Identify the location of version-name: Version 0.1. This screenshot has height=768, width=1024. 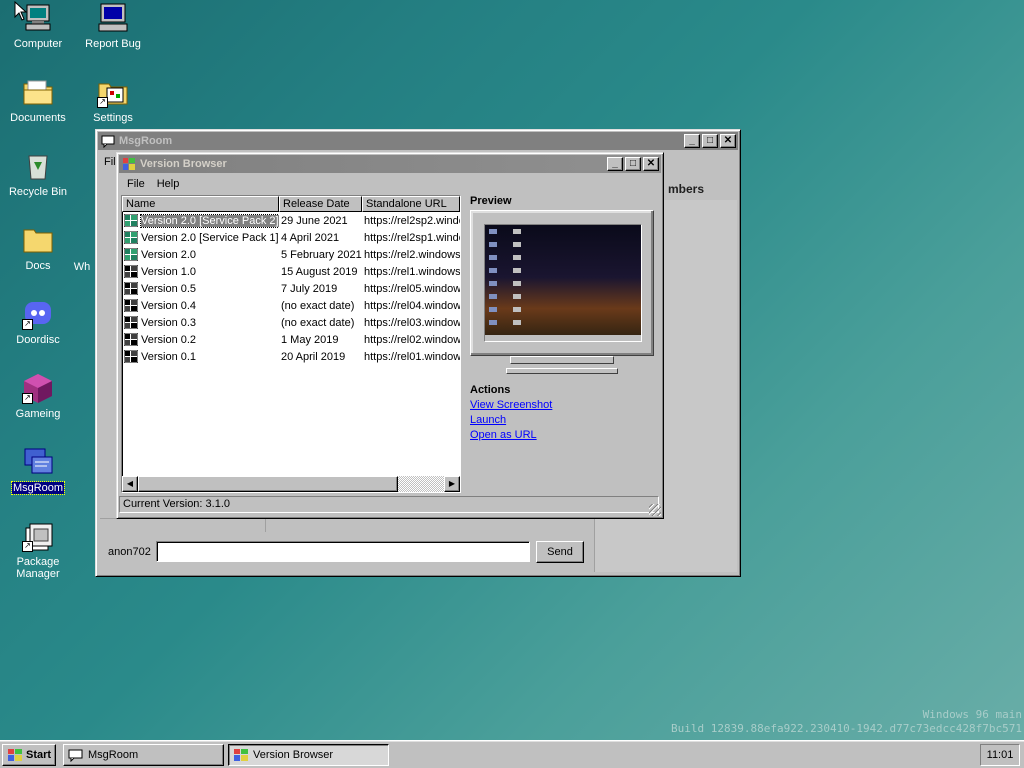
(169, 357).